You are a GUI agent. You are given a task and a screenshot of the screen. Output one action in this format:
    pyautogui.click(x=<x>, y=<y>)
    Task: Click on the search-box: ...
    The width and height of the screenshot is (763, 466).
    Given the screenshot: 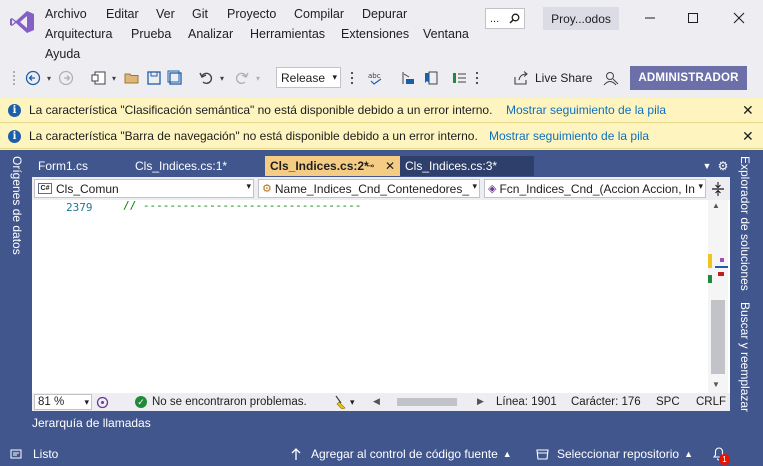 What is the action you would take?
    pyautogui.click(x=505, y=18)
    